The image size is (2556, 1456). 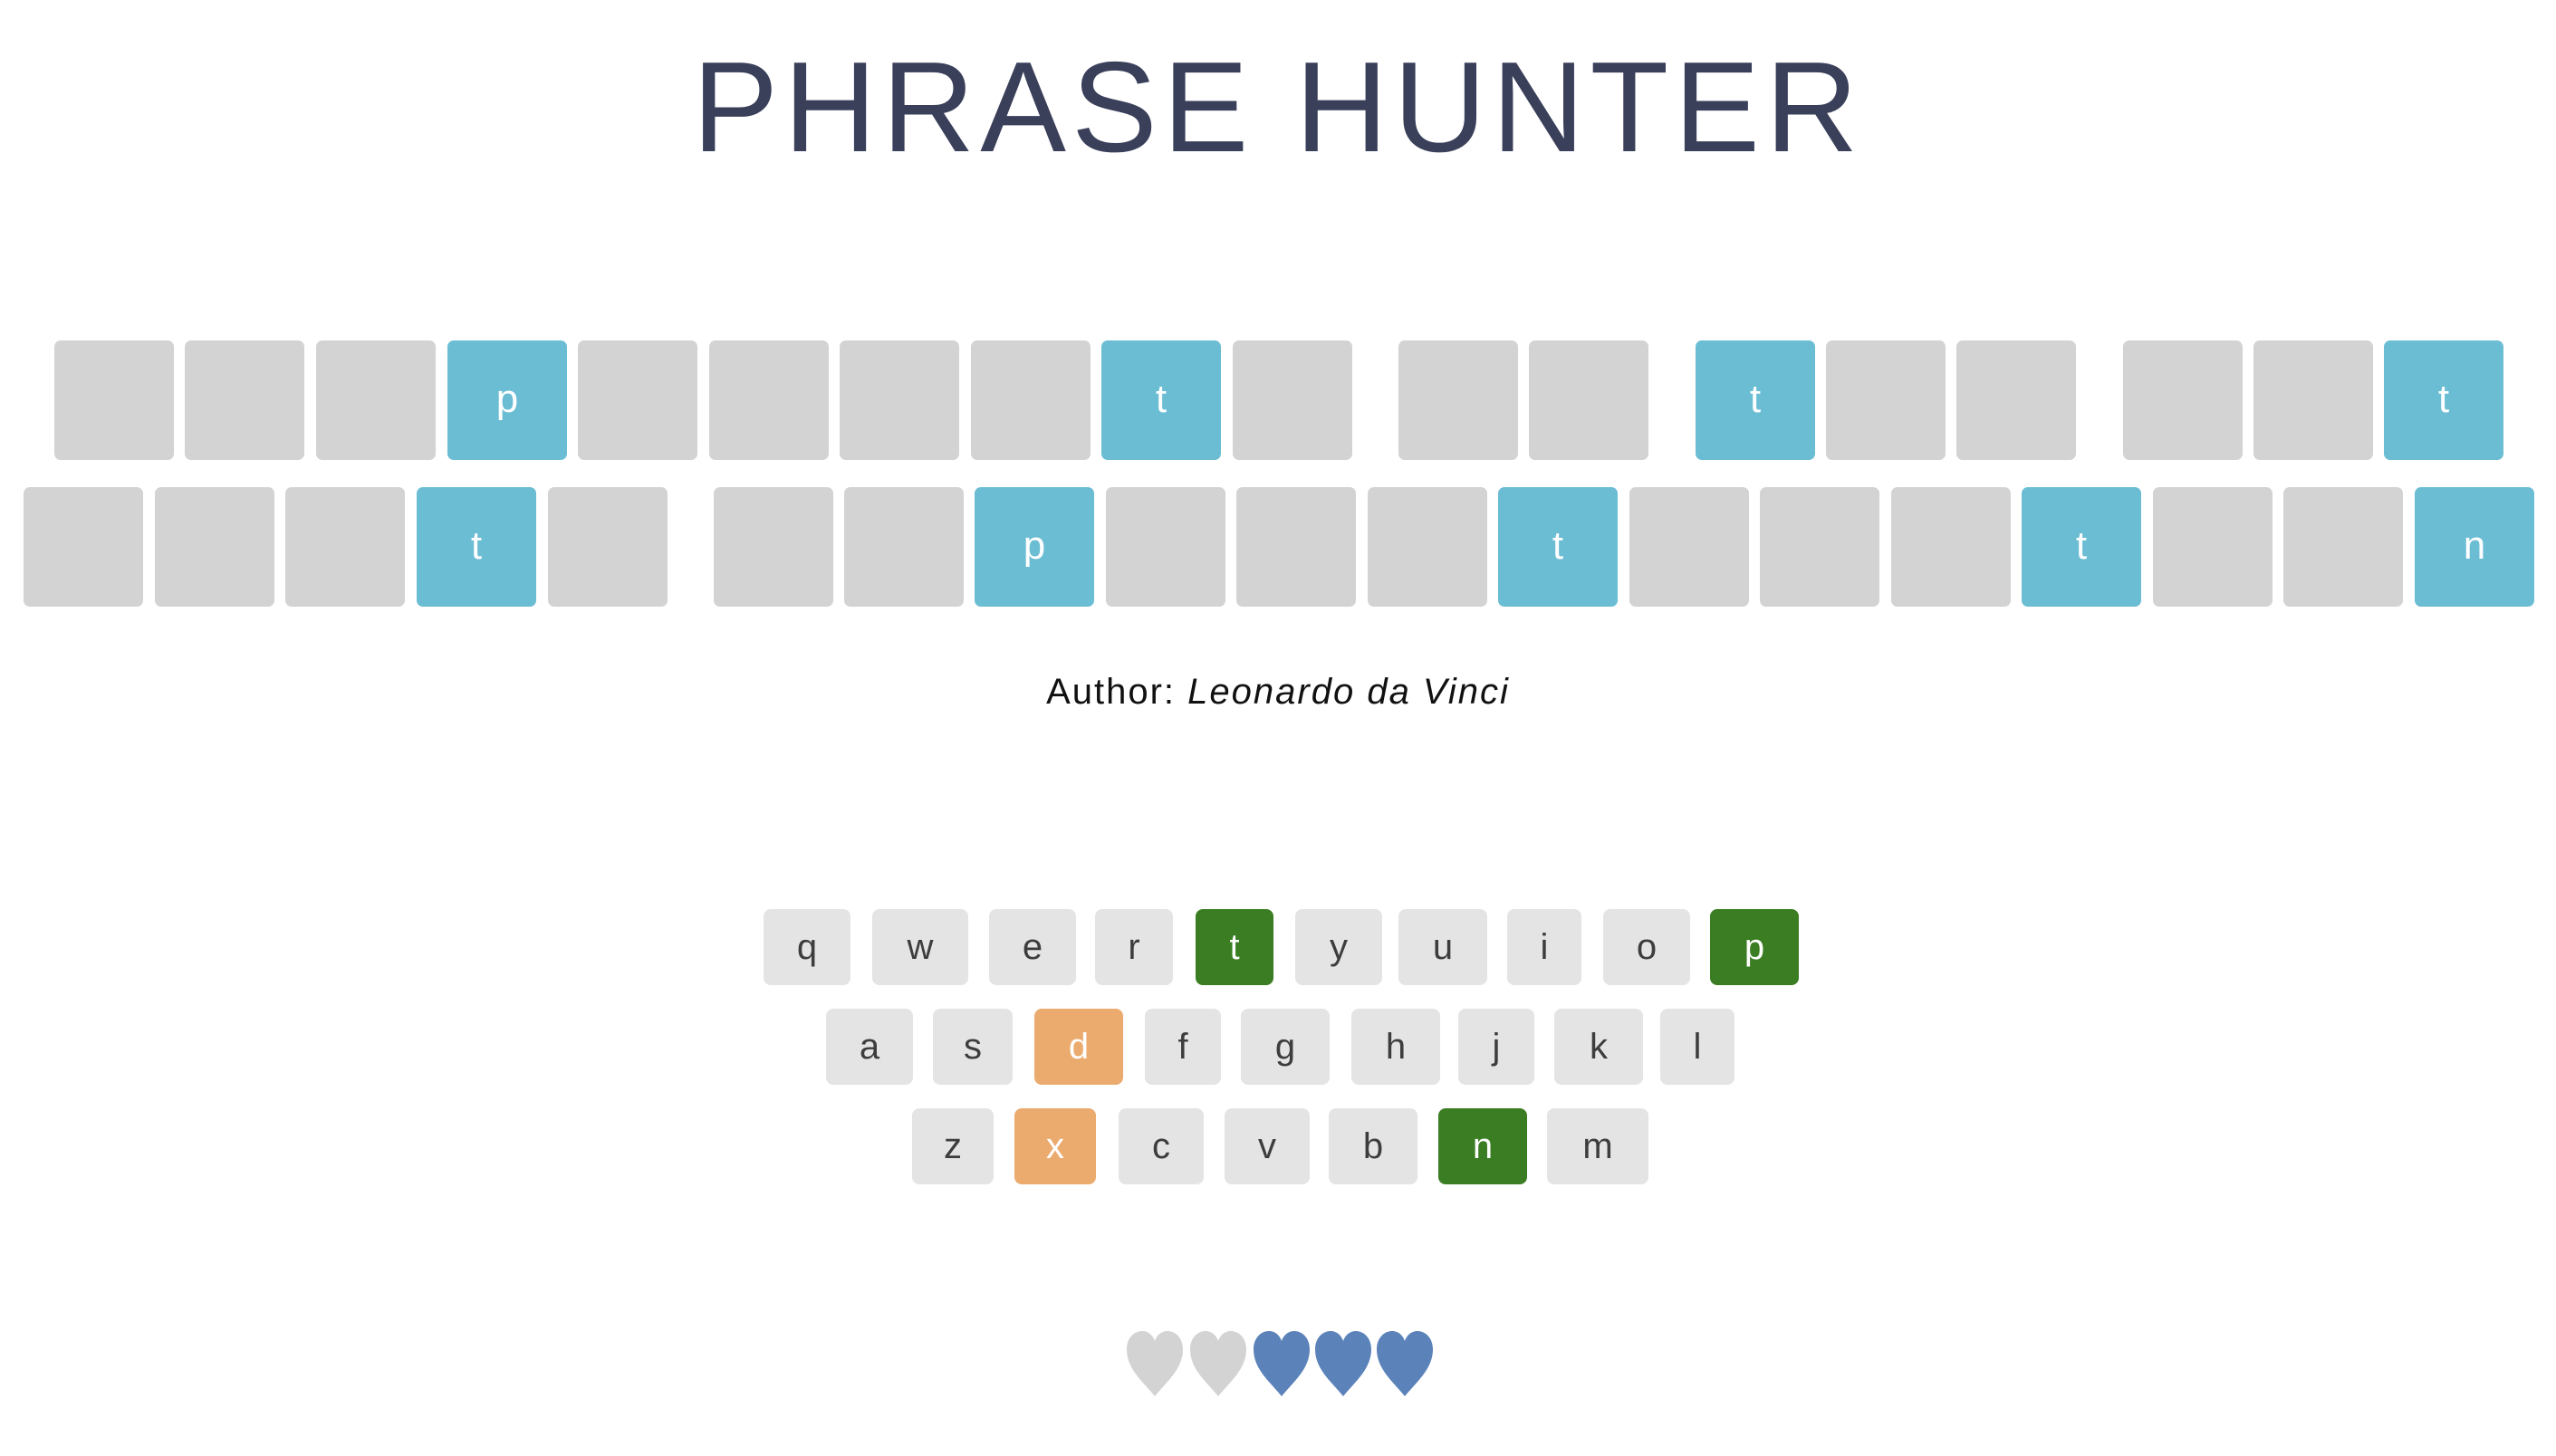 I want to click on key-l: l, so click(x=1697, y=1047).